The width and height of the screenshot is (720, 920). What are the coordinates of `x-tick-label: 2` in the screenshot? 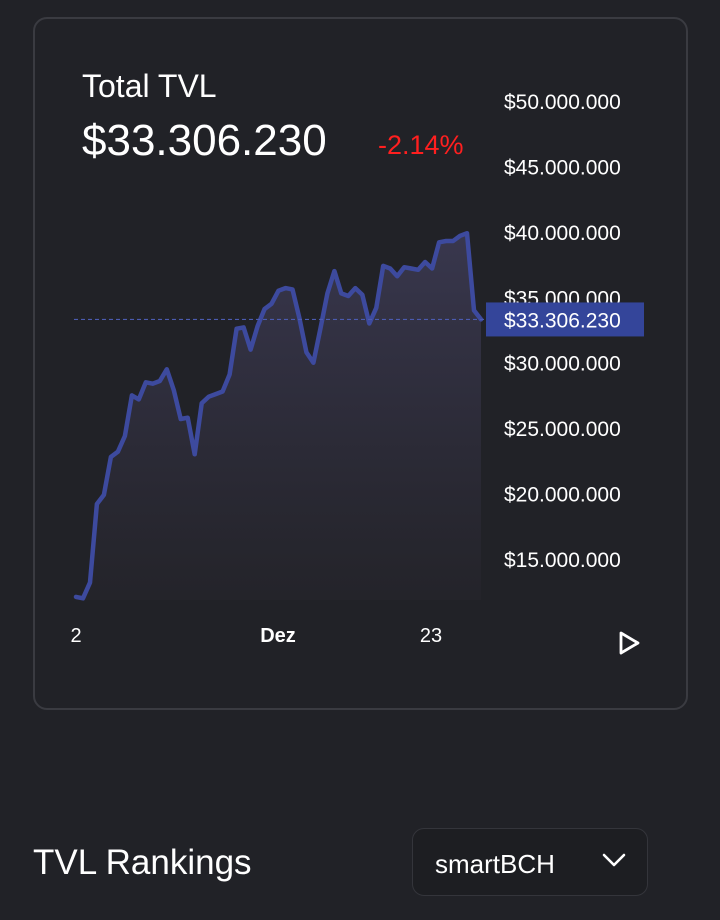 It's located at (75, 636).